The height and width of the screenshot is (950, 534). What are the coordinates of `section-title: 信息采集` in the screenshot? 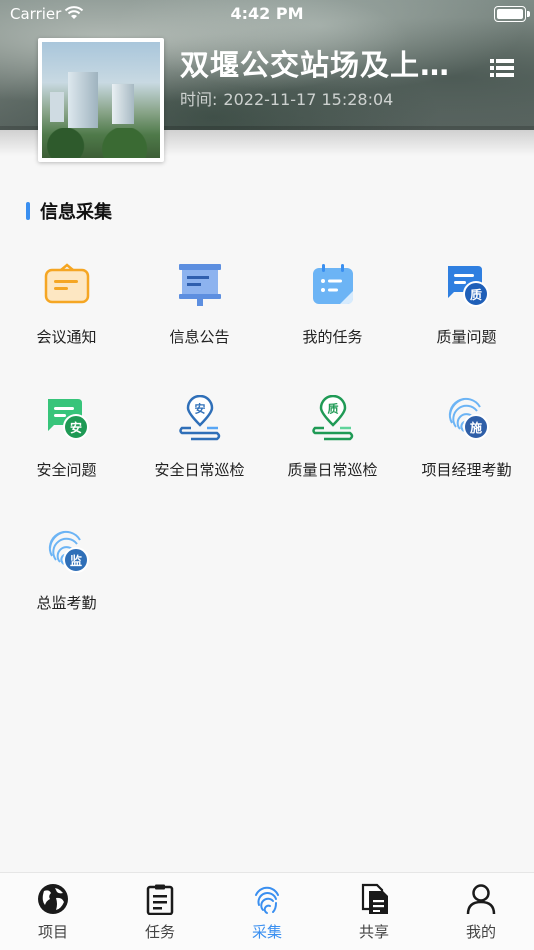 It's located at (76, 212).